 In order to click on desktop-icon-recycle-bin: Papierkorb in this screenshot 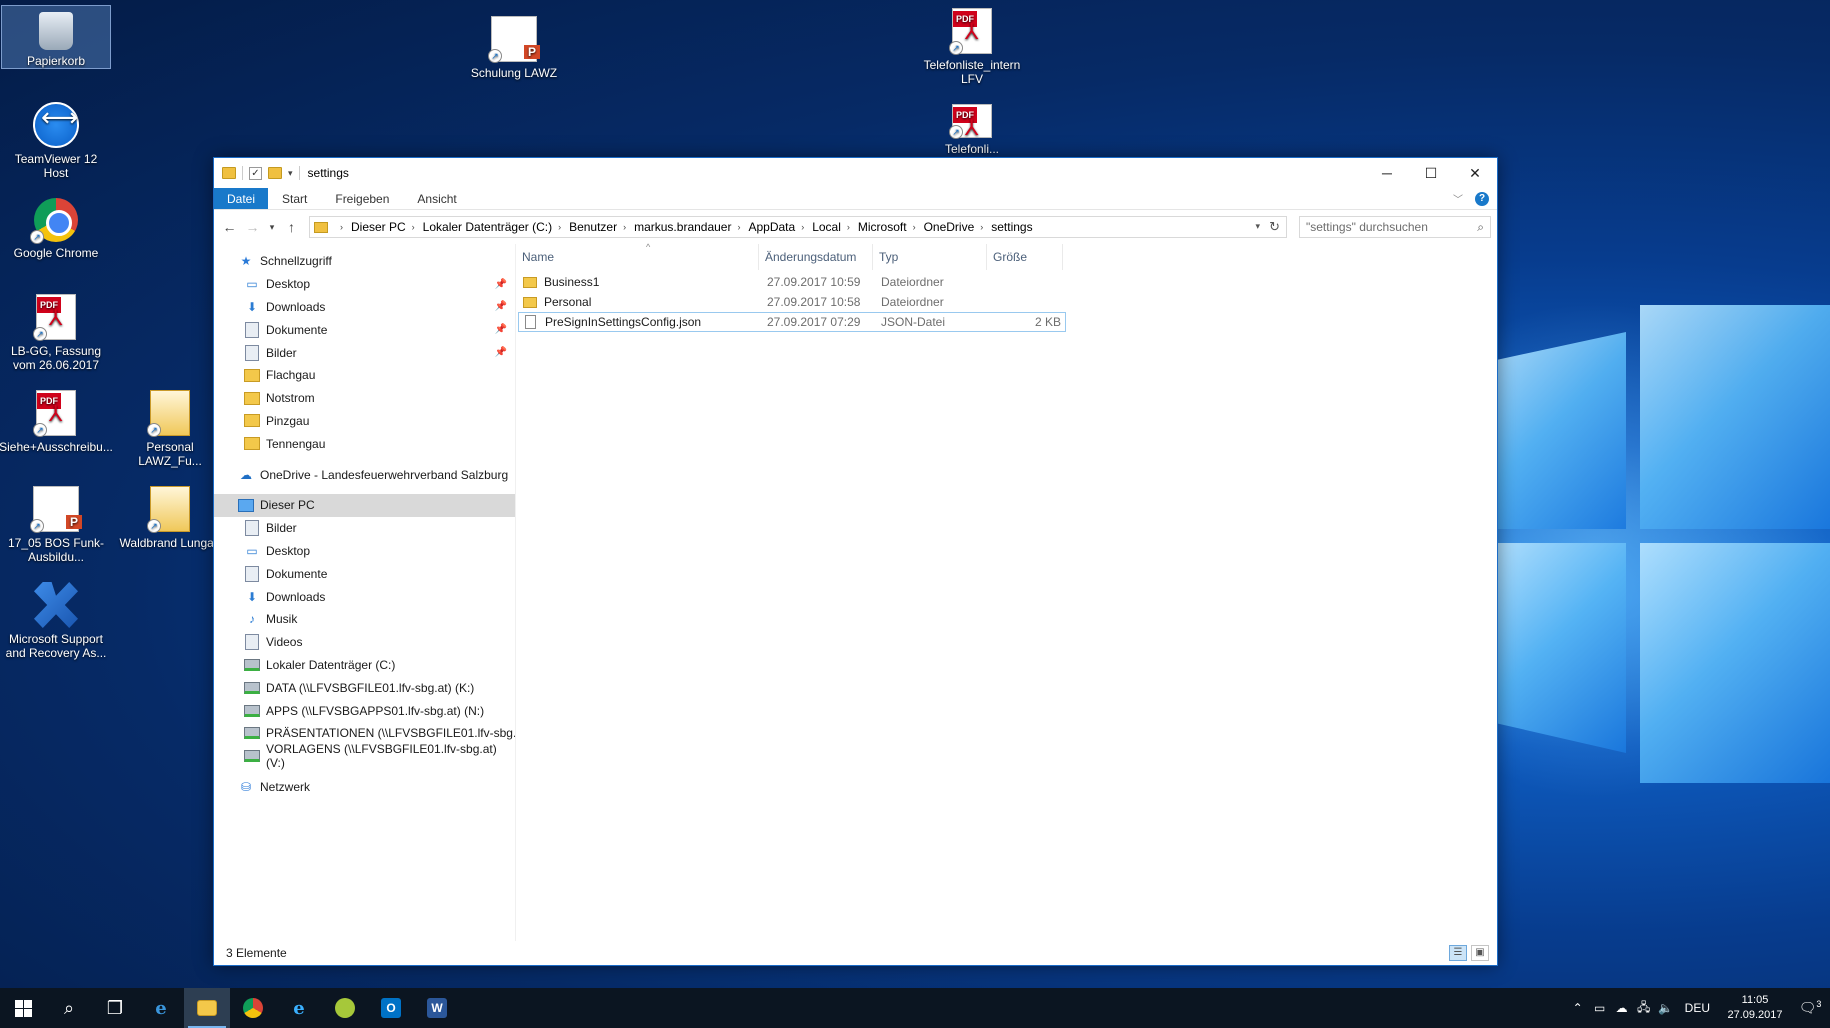, I will do `click(56, 37)`.